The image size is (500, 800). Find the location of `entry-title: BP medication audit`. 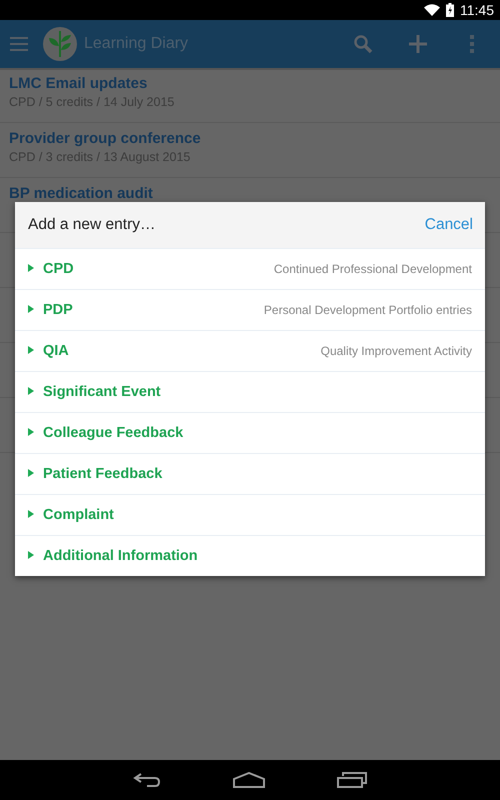

entry-title: BP medication audit is located at coordinates (81, 193).